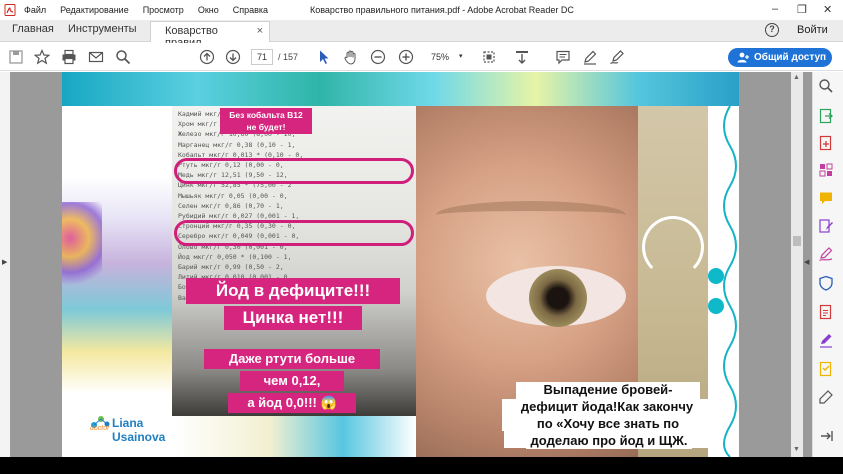 This screenshot has width=843, height=474. Describe the element at coordinates (826, 312) in the screenshot. I see `send-pdf-icon` at that location.